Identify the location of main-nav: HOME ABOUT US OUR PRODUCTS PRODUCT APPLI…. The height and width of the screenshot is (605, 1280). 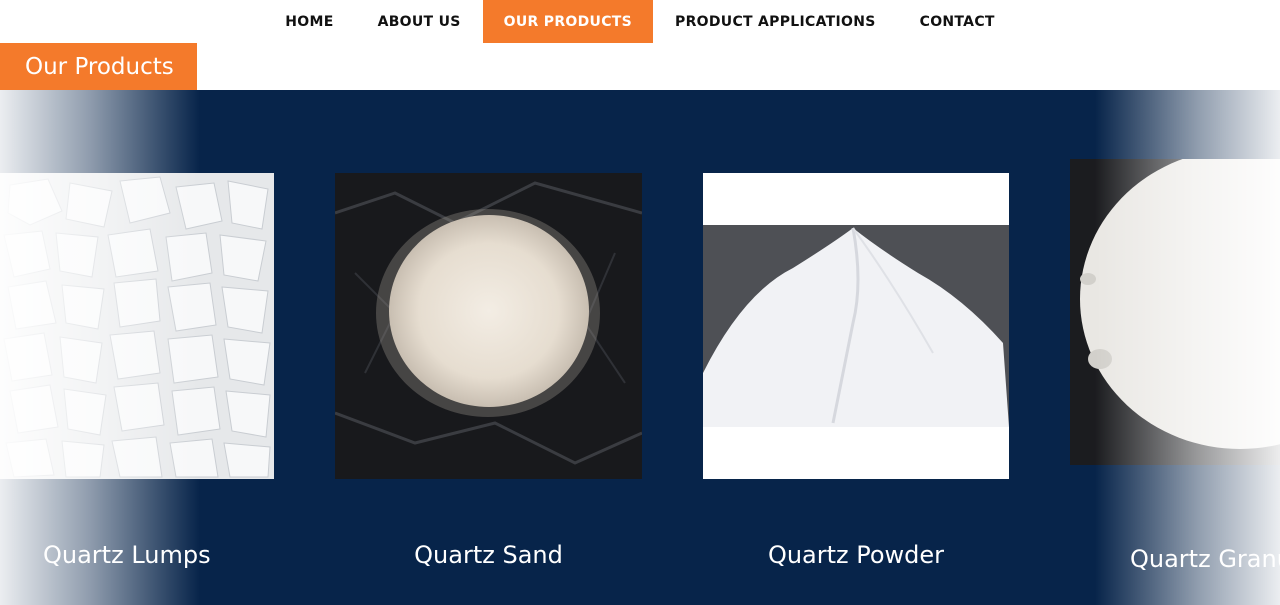
(640, 21).